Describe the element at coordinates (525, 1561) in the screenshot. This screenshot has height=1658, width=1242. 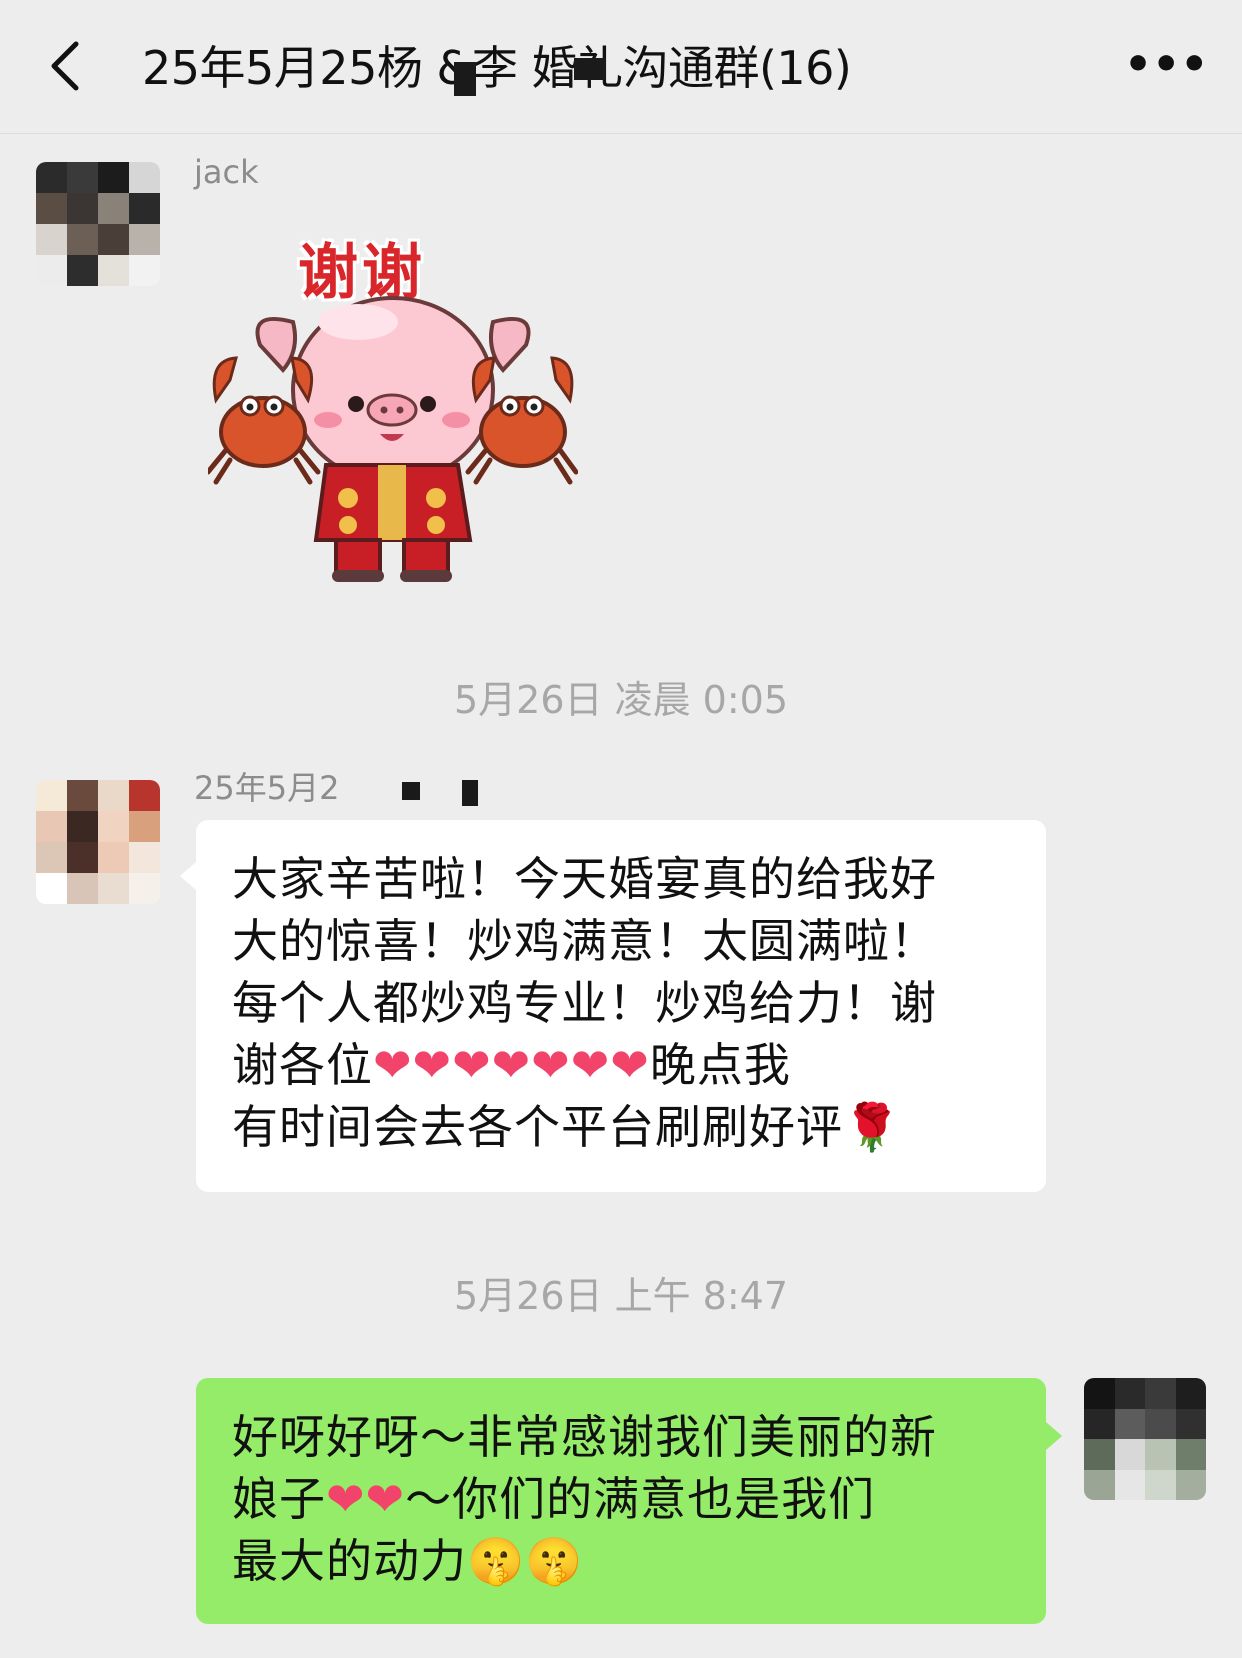
I see `shushing-emoji-icon: 🤫🤫` at that location.